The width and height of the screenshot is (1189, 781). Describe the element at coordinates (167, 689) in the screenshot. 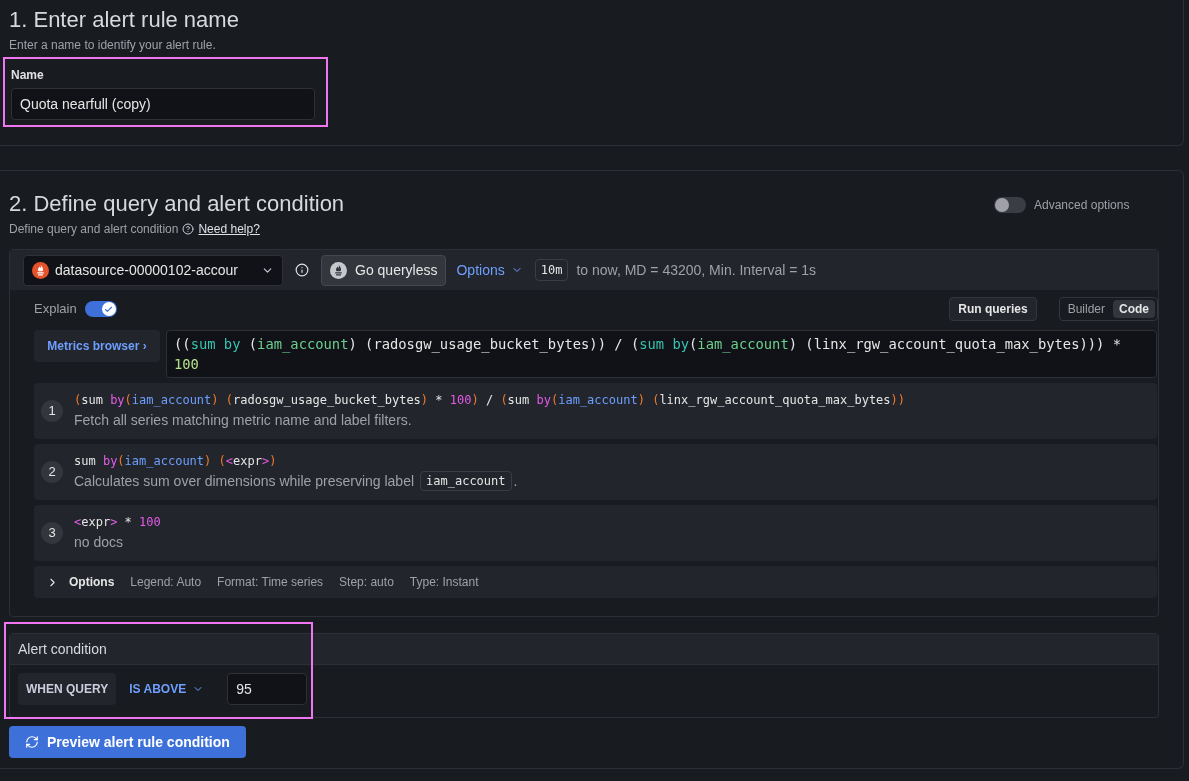

I see `operator-dropdown: IS ABOVE` at that location.